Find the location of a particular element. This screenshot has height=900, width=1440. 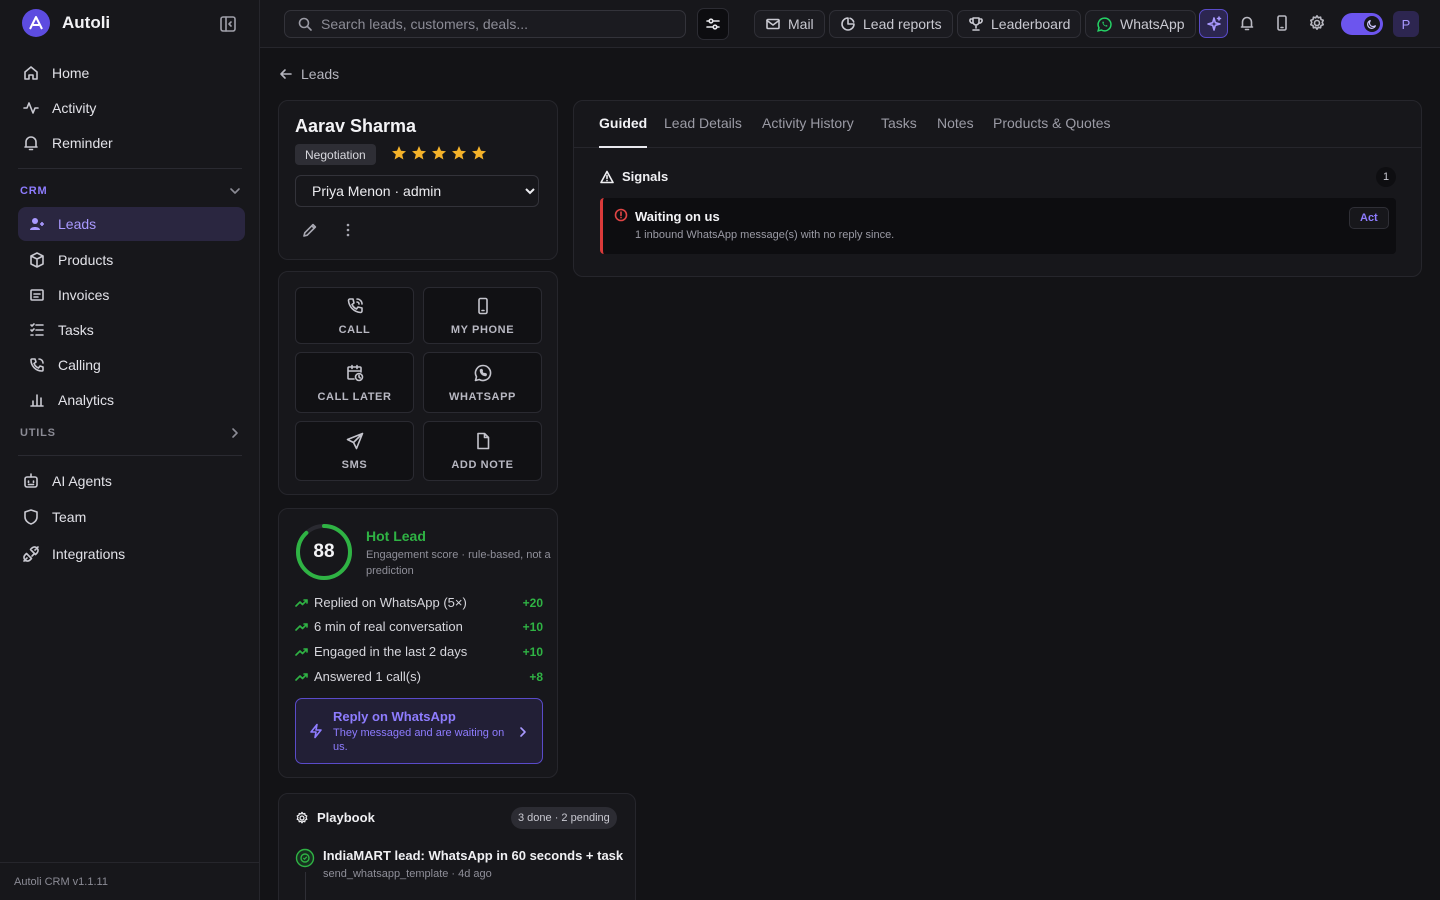

mail-icon is located at coordinates (773, 24).